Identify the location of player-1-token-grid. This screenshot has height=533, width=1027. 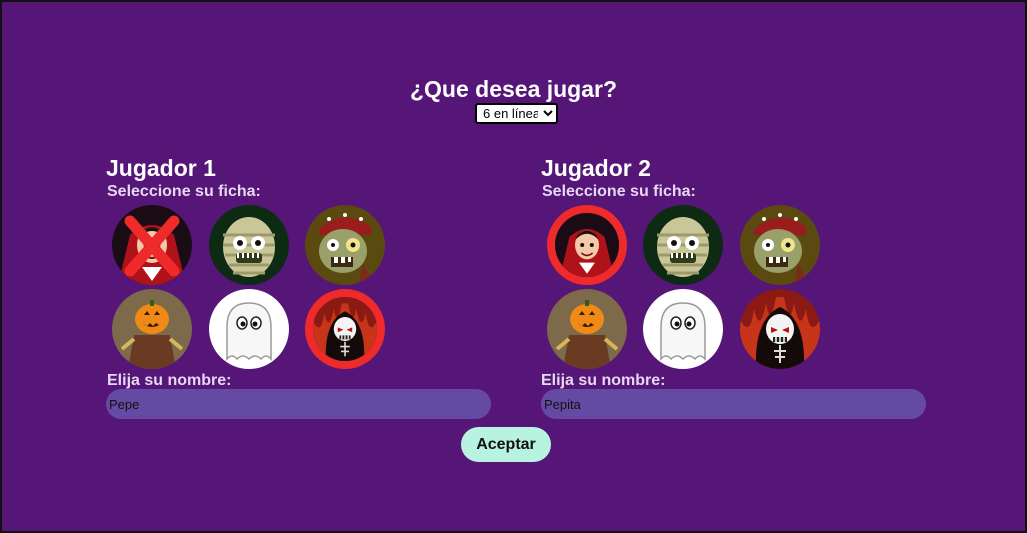
(306, 287).